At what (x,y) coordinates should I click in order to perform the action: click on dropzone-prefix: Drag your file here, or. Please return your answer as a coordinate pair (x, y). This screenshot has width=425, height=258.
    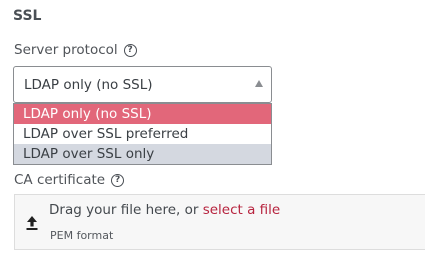
    Looking at the image, I should click on (126, 210).